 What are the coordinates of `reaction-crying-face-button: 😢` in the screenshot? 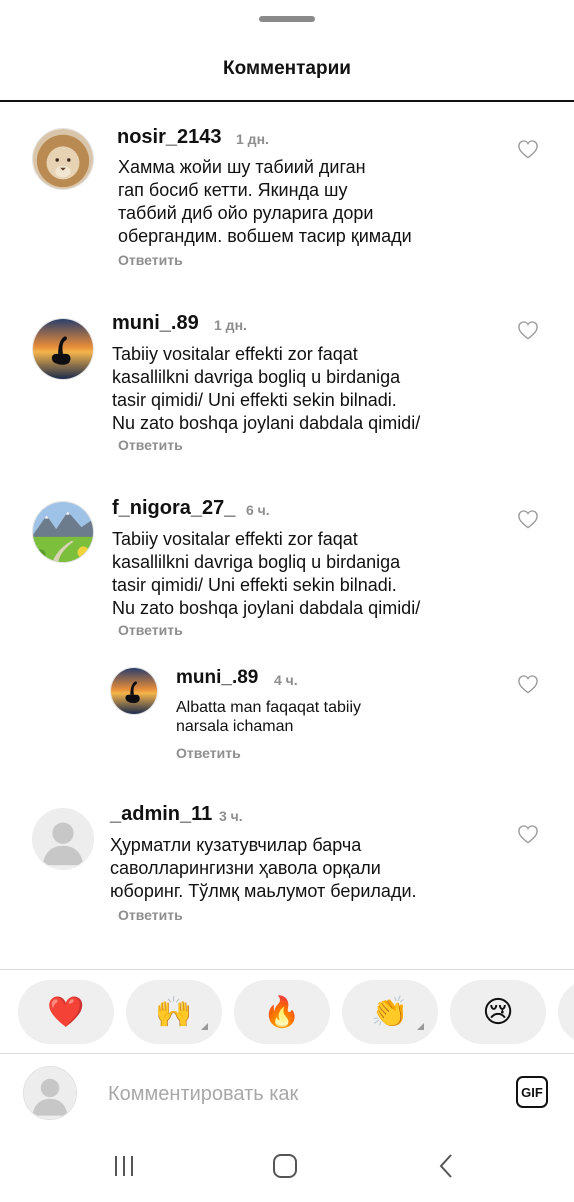 It's located at (498, 1012).